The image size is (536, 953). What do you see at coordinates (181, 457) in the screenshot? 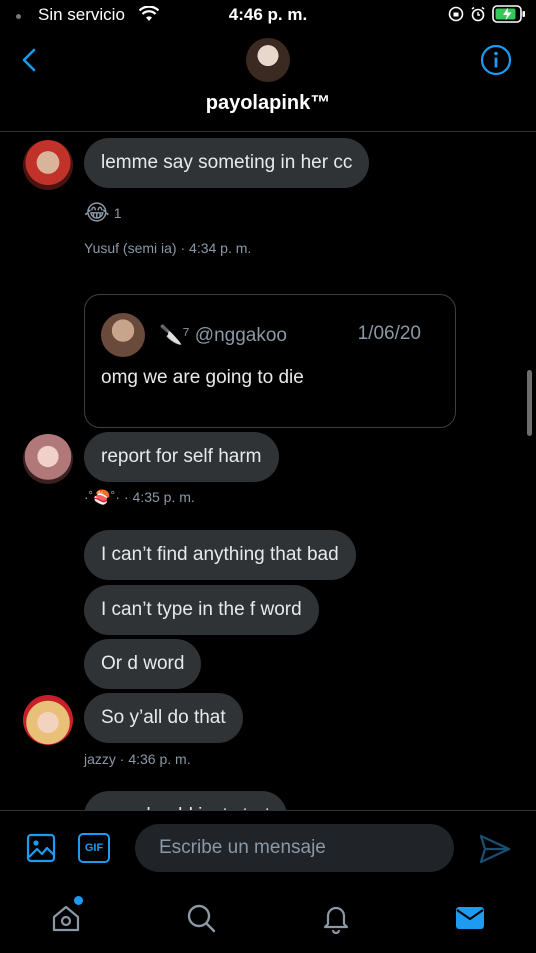
I see `message-bubble: report for self harm` at bounding box center [181, 457].